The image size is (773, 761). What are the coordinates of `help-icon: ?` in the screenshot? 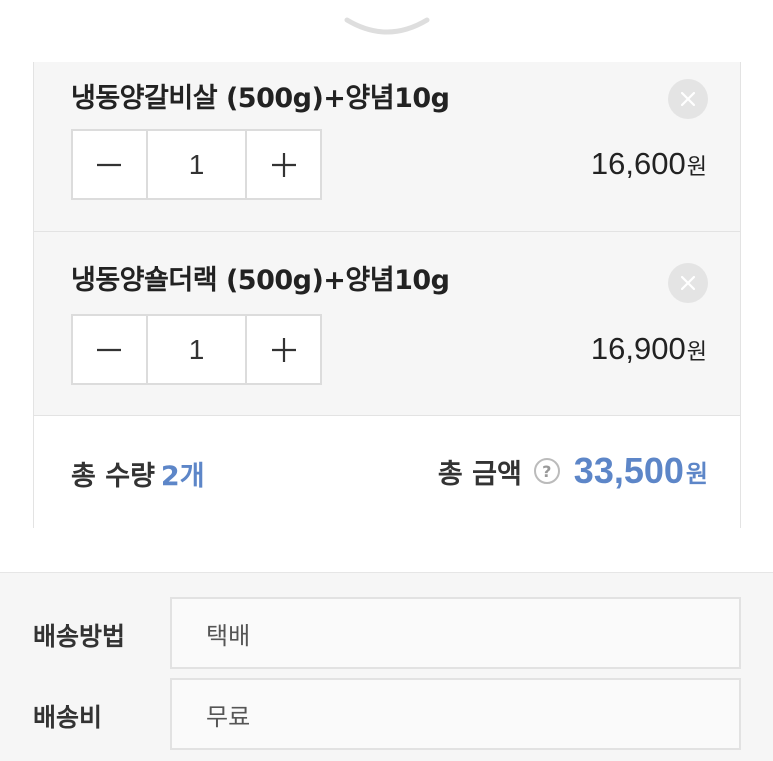 It's located at (546, 471).